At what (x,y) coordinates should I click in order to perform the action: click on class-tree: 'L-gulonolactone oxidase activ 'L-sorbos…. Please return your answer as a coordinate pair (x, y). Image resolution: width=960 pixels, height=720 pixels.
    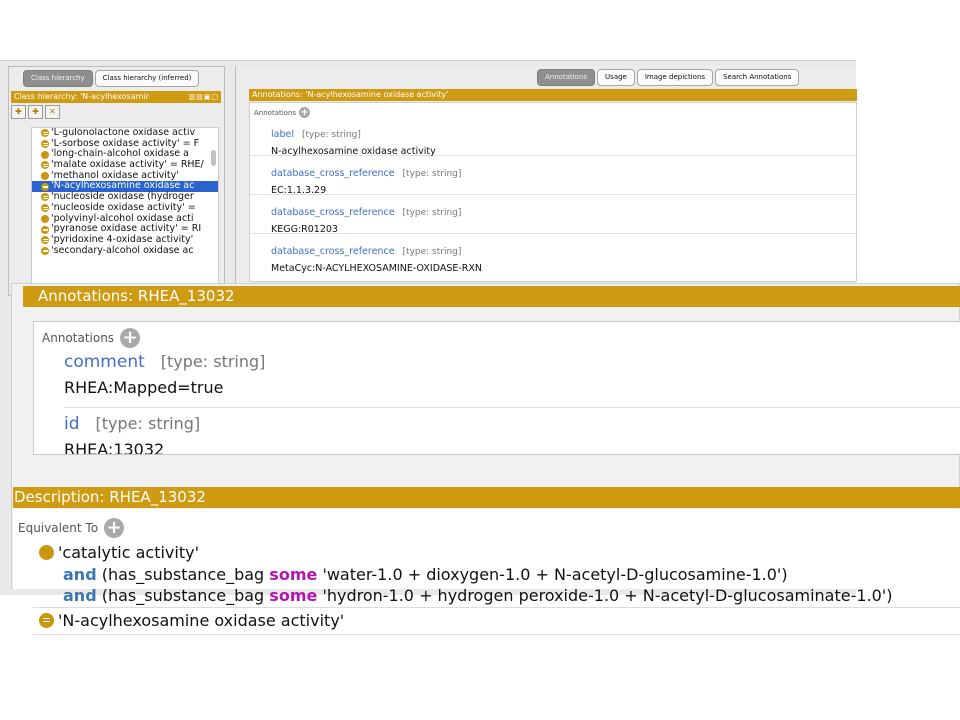
    Looking at the image, I should click on (125, 211).